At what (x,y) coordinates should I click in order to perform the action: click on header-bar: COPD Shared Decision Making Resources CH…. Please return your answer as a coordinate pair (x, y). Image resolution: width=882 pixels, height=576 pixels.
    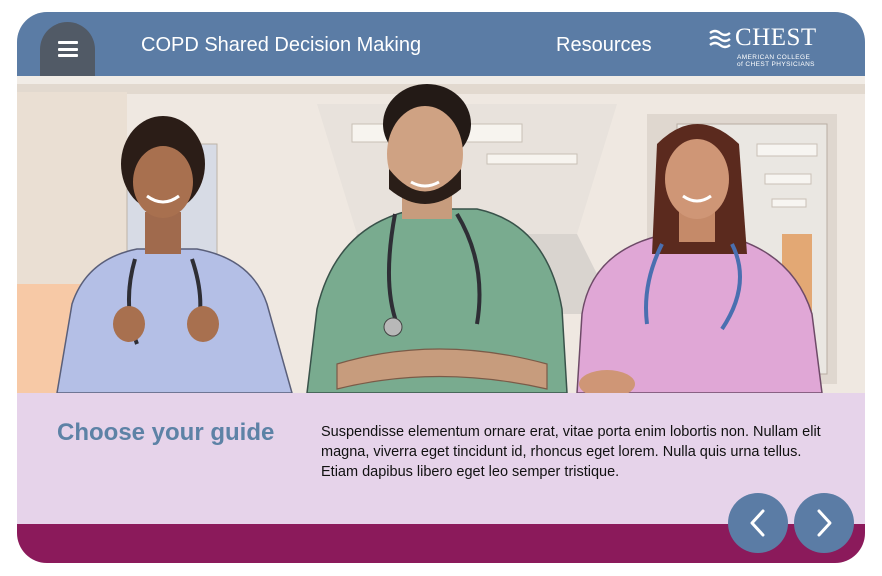
    Looking at the image, I should click on (441, 44).